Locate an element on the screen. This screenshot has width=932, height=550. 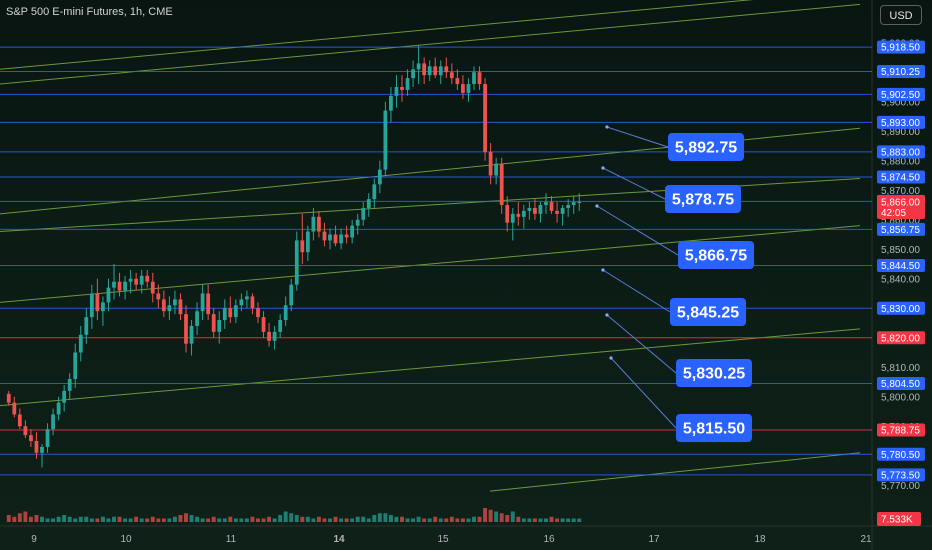
price-level-tag-label: 5,874.50 is located at coordinates (900, 177).